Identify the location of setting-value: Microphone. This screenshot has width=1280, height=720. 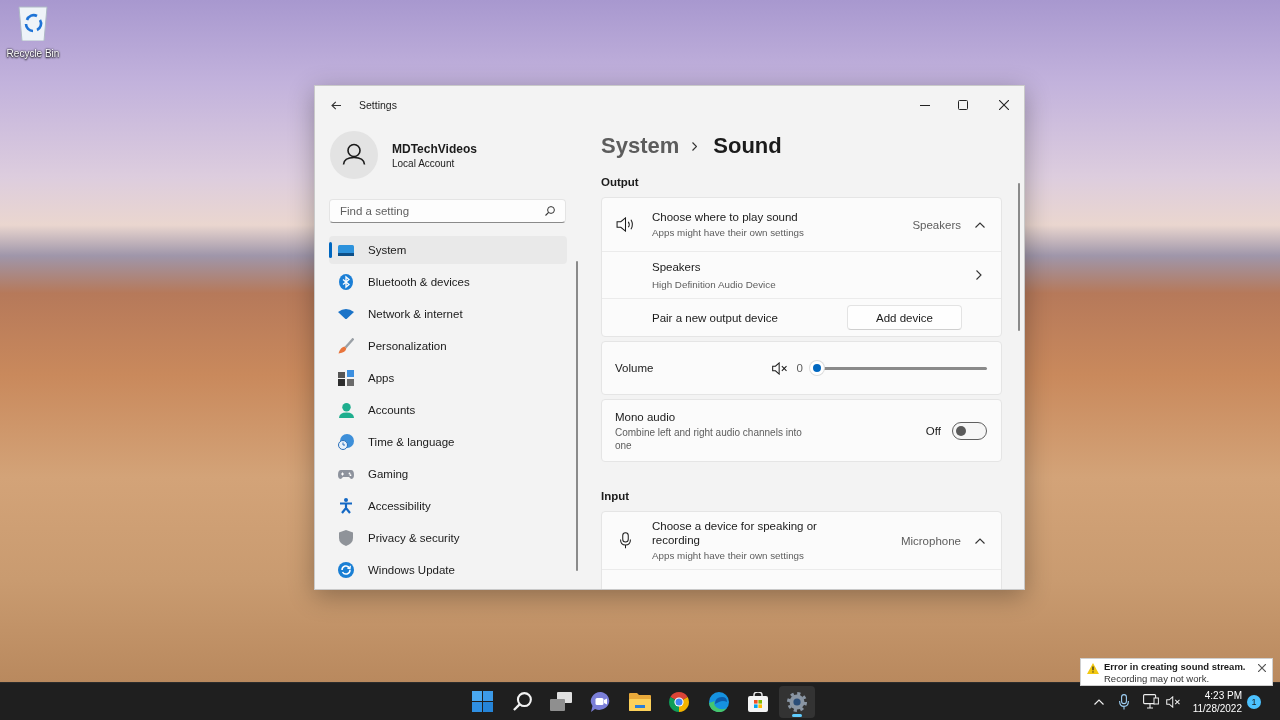
(930, 540).